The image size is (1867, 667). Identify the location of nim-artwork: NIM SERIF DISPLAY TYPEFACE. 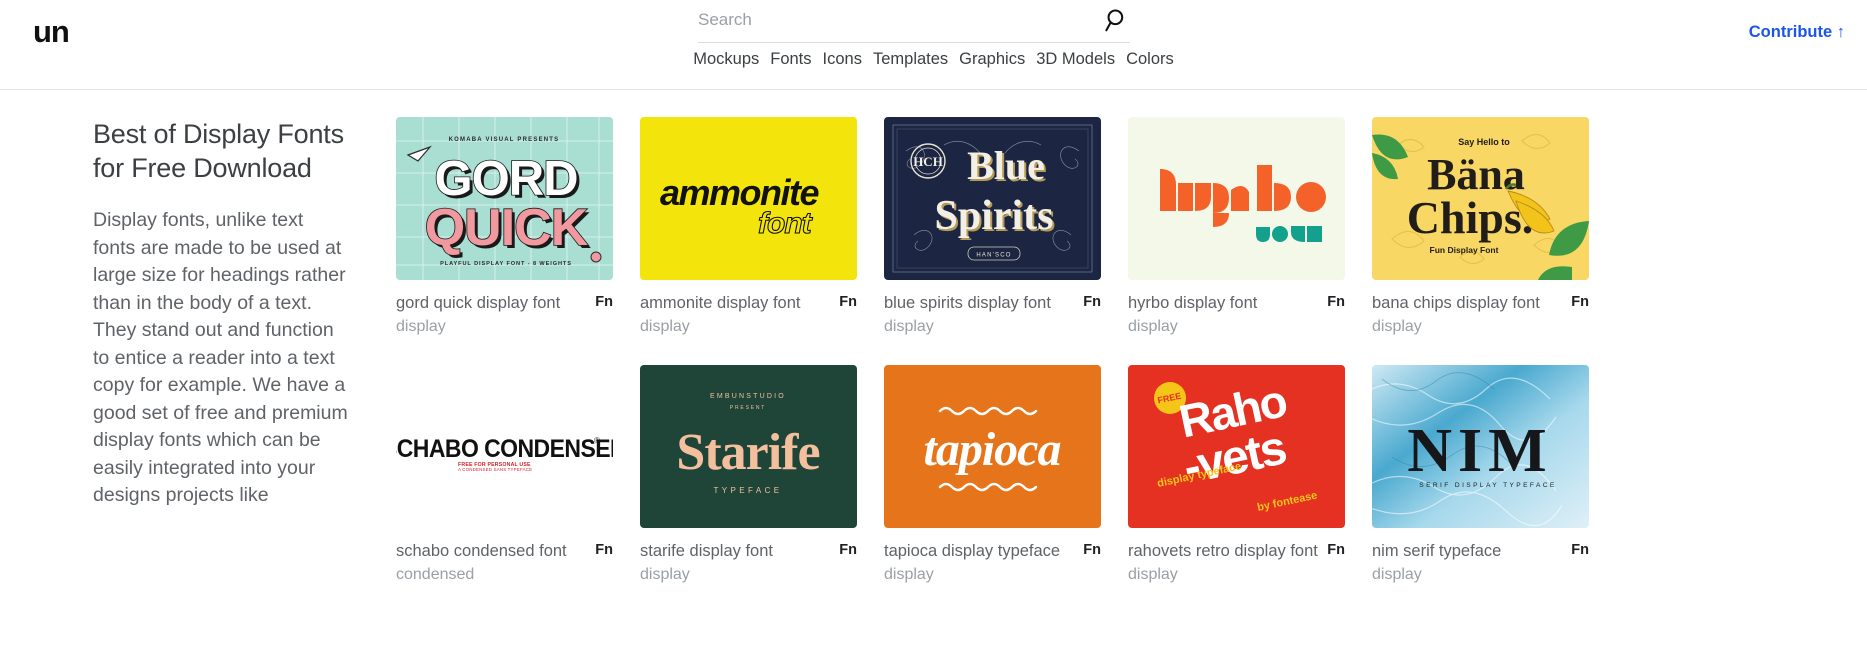
(1480, 446).